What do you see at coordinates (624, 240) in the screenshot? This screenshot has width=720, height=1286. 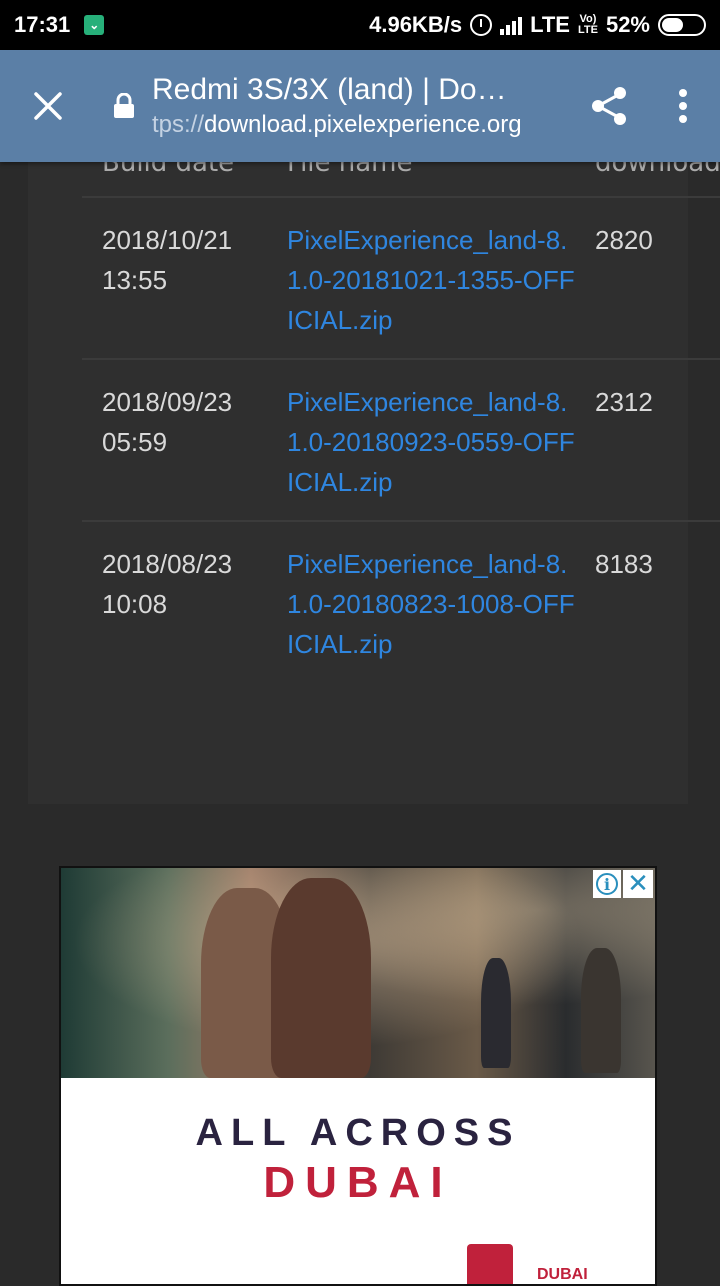 I see `download-count: 2820` at bounding box center [624, 240].